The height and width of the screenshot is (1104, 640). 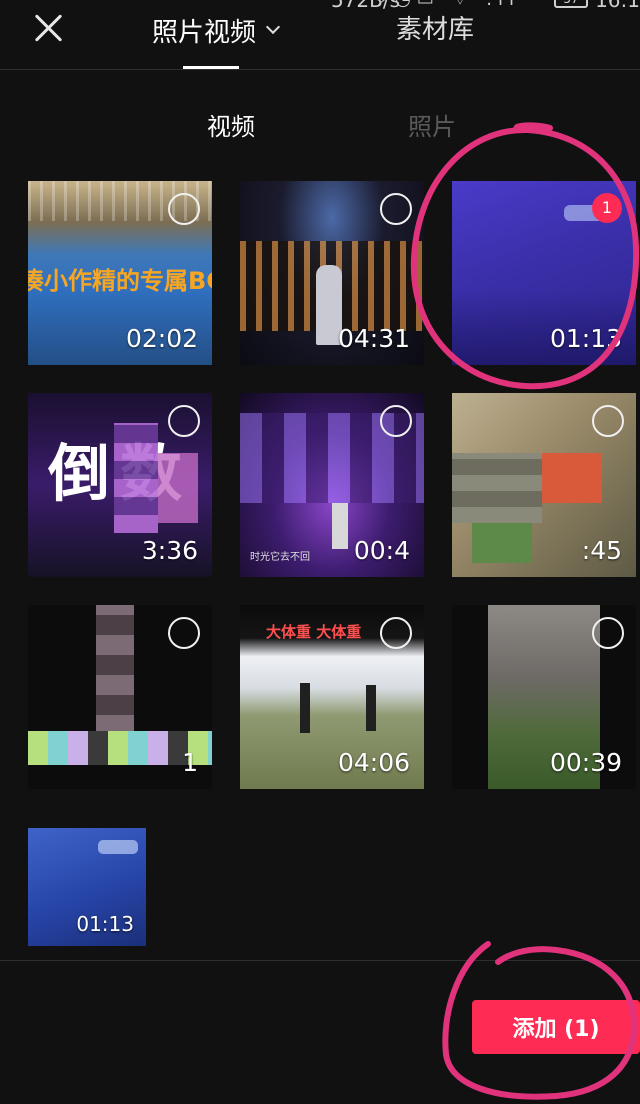 I want to click on add-button: 添加 (1), so click(x=556, y=1027).